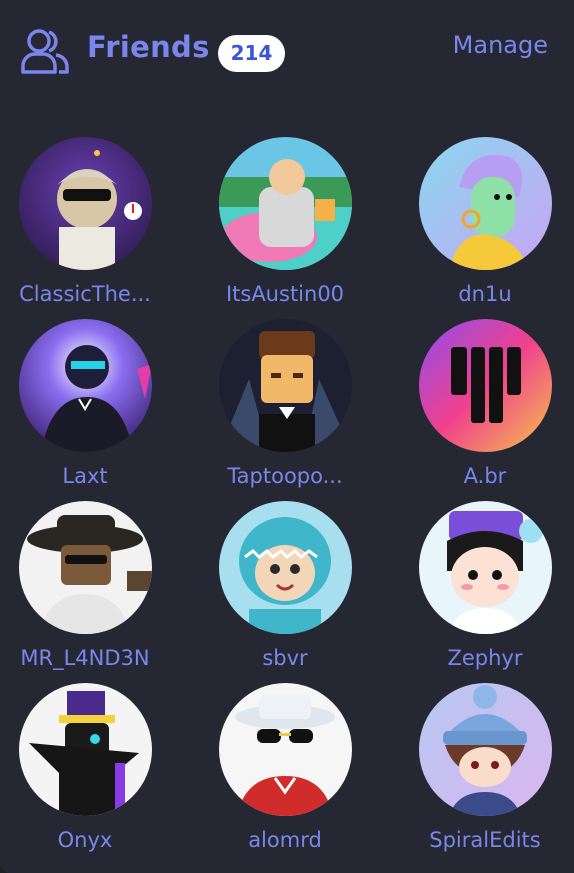 This screenshot has width=574, height=873. I want to click on friend-tile: dn1u, so click(484, 227).